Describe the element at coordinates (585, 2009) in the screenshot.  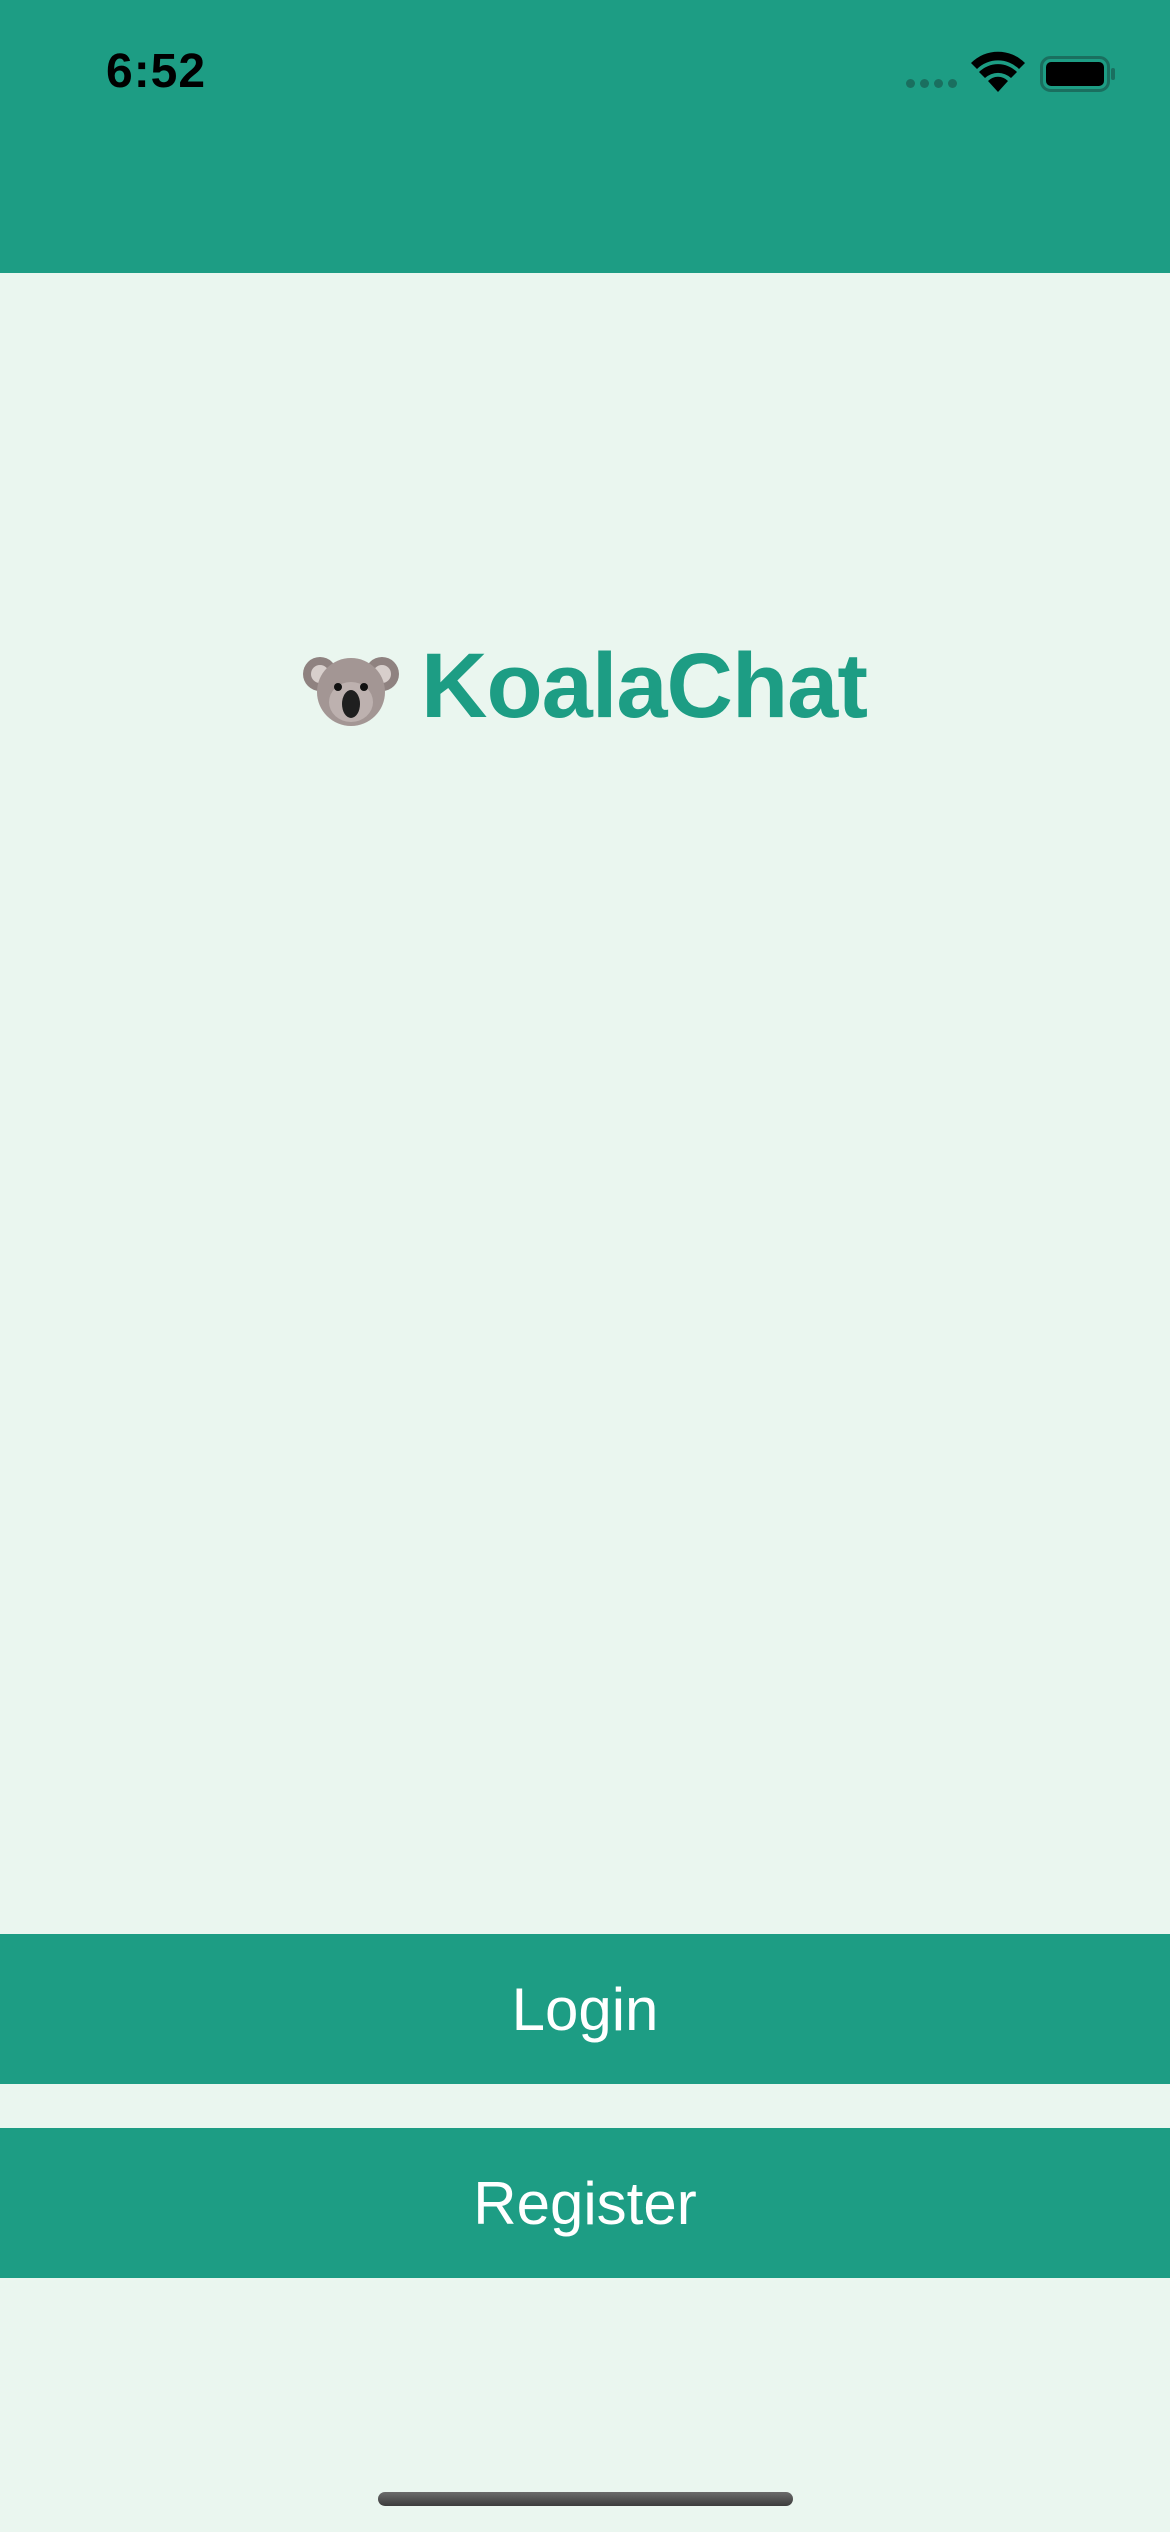
I see `login-button: Login` at that location.